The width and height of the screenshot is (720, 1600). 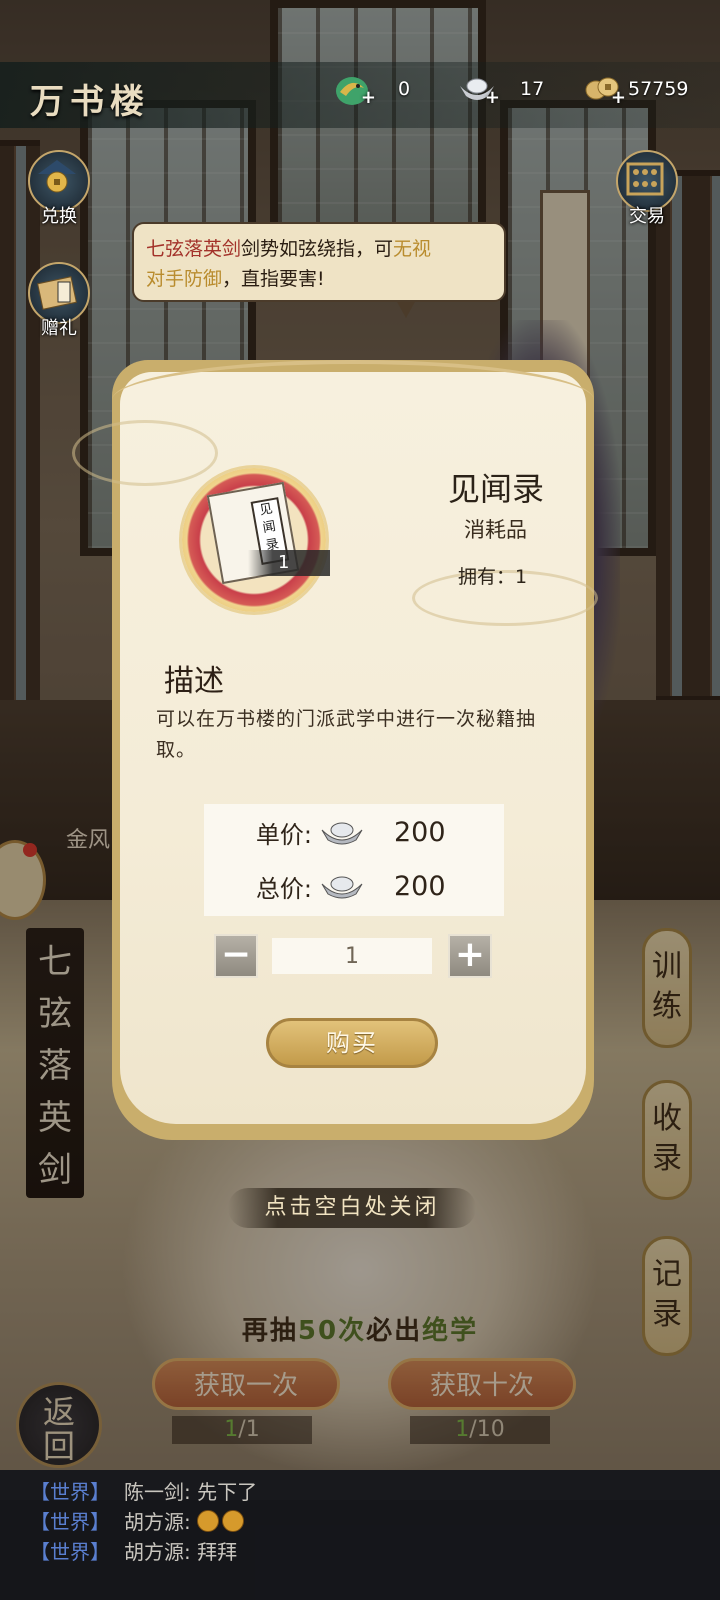 What do you see at coordinates (360, 1535) in the screenshot?
I see `world-chat-panel: 【世界】 陈一剑: 先下了 【世界】 胡方源: 【世界】 胡方源: 拜拜` at bounding box center [360, 1535].